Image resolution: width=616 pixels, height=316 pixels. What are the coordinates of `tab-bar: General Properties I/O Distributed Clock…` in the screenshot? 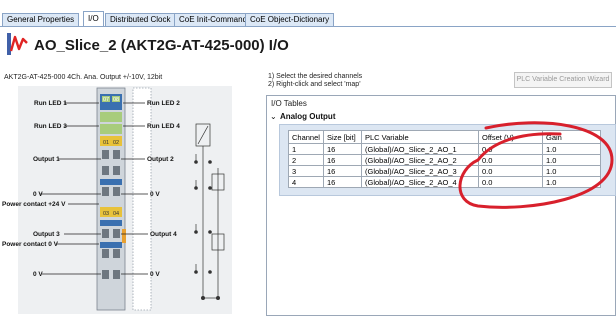 It's located at (308, 13).